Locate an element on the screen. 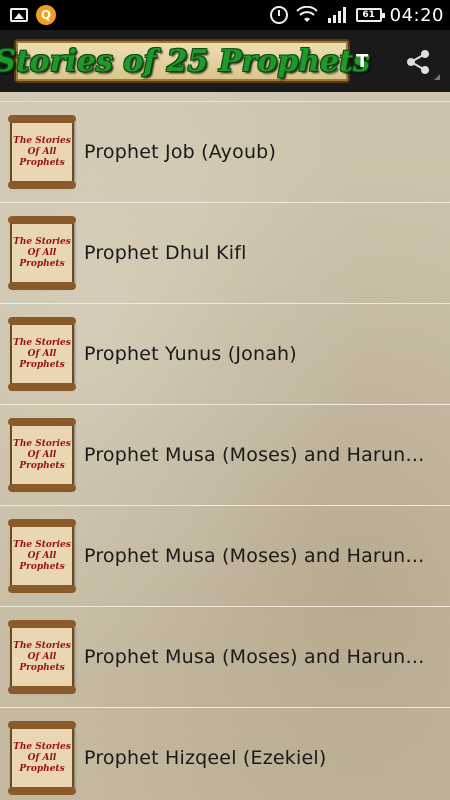 Image resolution: width=450 pixels, height=800 pixels. status-right: 61 04:20 is located at coordinates (356, 15).